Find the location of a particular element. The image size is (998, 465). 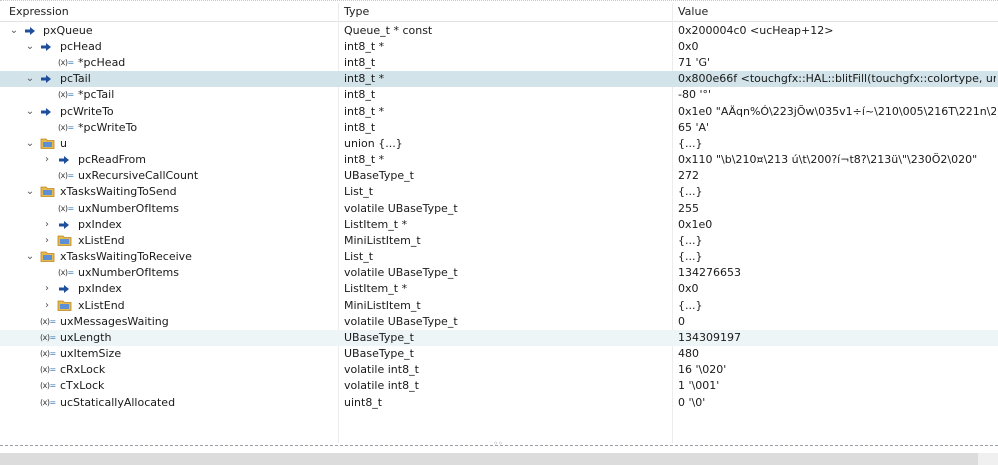

value-cell: 272 is located at coordinates (837, 176).